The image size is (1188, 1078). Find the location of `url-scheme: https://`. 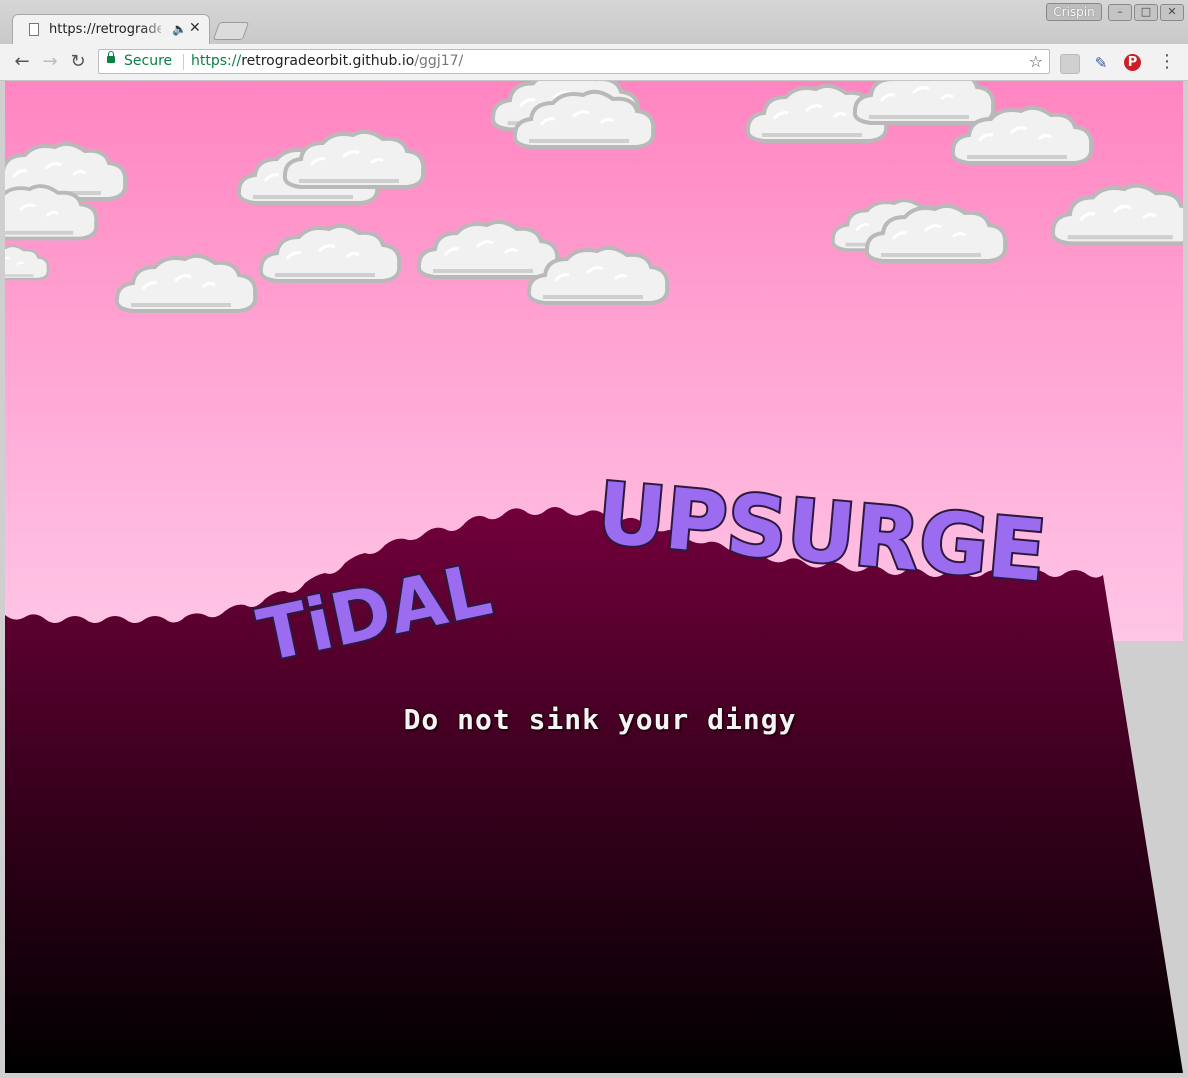

url-scheme: https:// is located at coordinates (216, 61).